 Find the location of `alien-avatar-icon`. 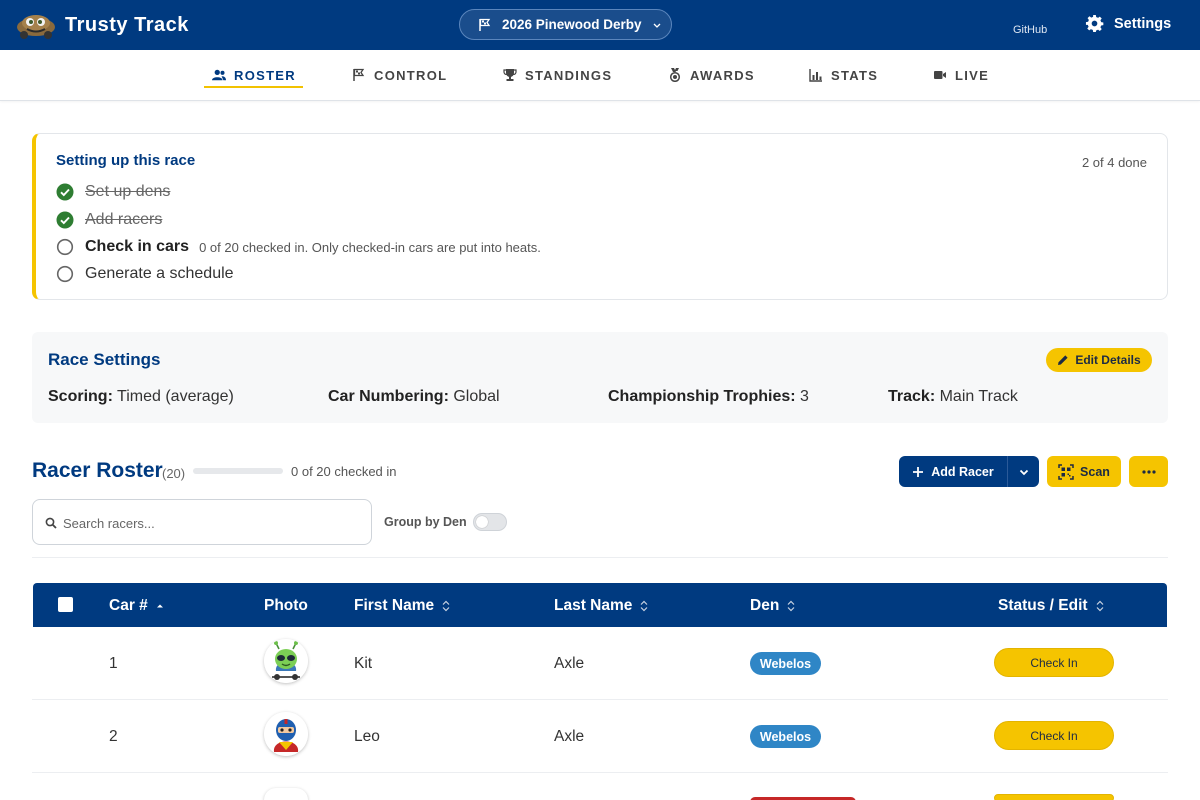

alien-avatar-icon is located at coordinates (286, 661).